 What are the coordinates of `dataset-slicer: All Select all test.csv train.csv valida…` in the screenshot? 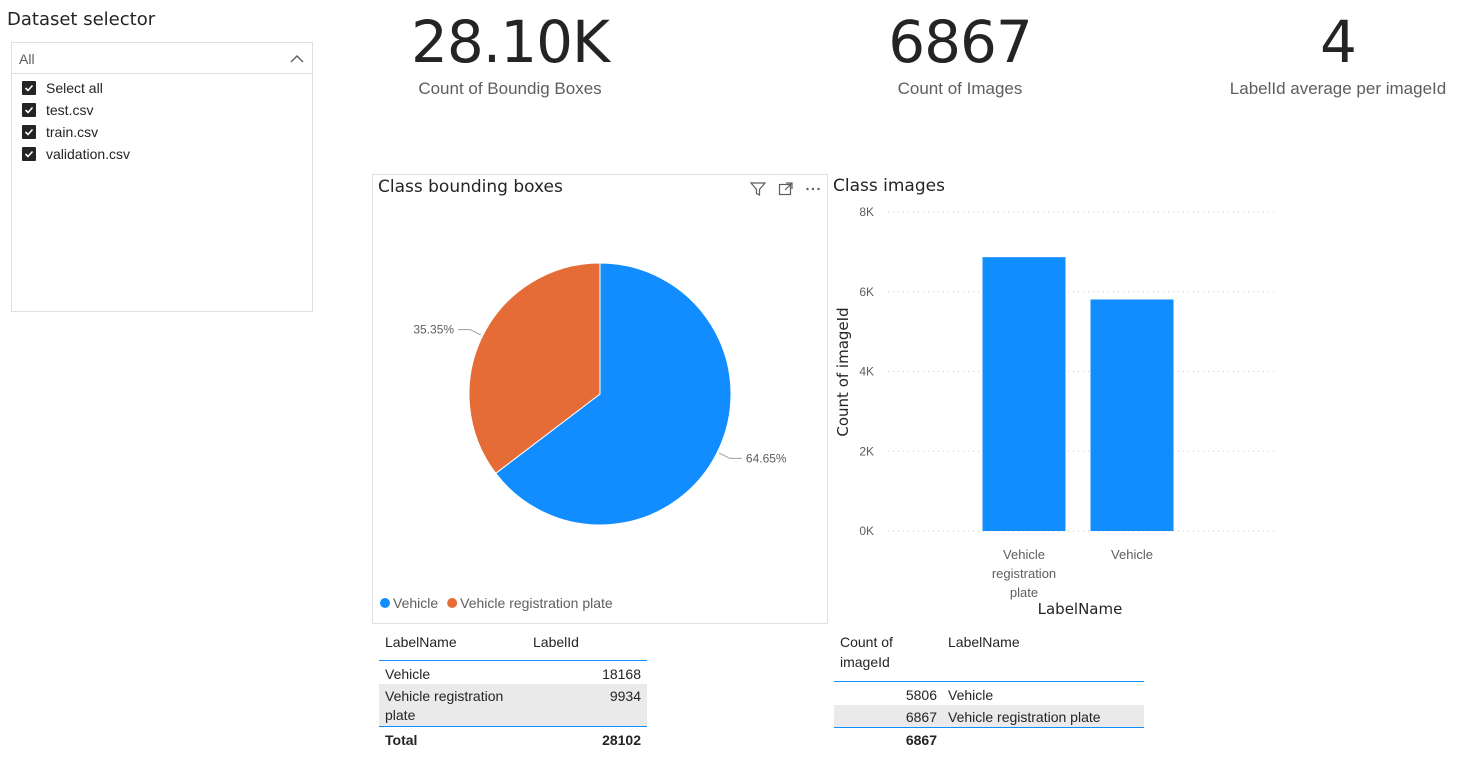 It's located at (162, 177).